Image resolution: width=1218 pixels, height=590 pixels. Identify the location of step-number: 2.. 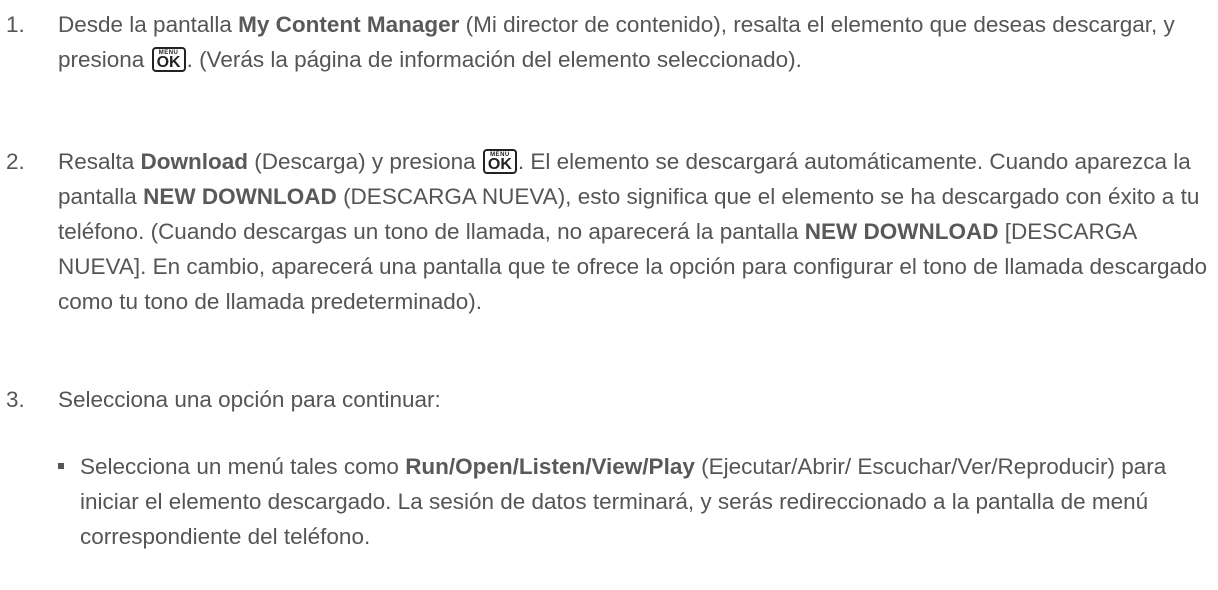
(15, 161).